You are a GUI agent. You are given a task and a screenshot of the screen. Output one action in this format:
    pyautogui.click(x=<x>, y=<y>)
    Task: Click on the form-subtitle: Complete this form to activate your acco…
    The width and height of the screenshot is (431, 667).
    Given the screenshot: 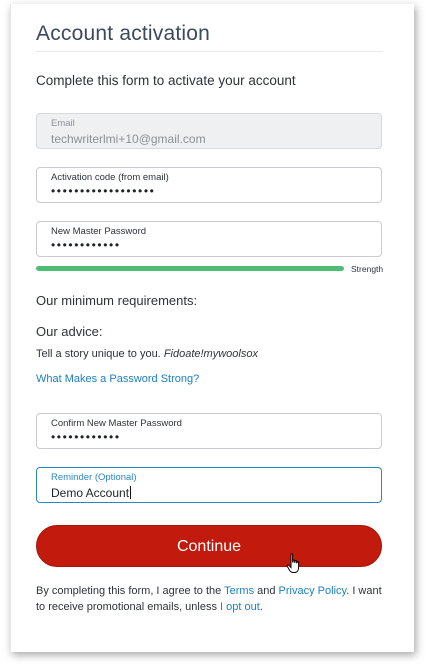 What is the action you would take?
    pyautogui.click(x=166, y=80)
    